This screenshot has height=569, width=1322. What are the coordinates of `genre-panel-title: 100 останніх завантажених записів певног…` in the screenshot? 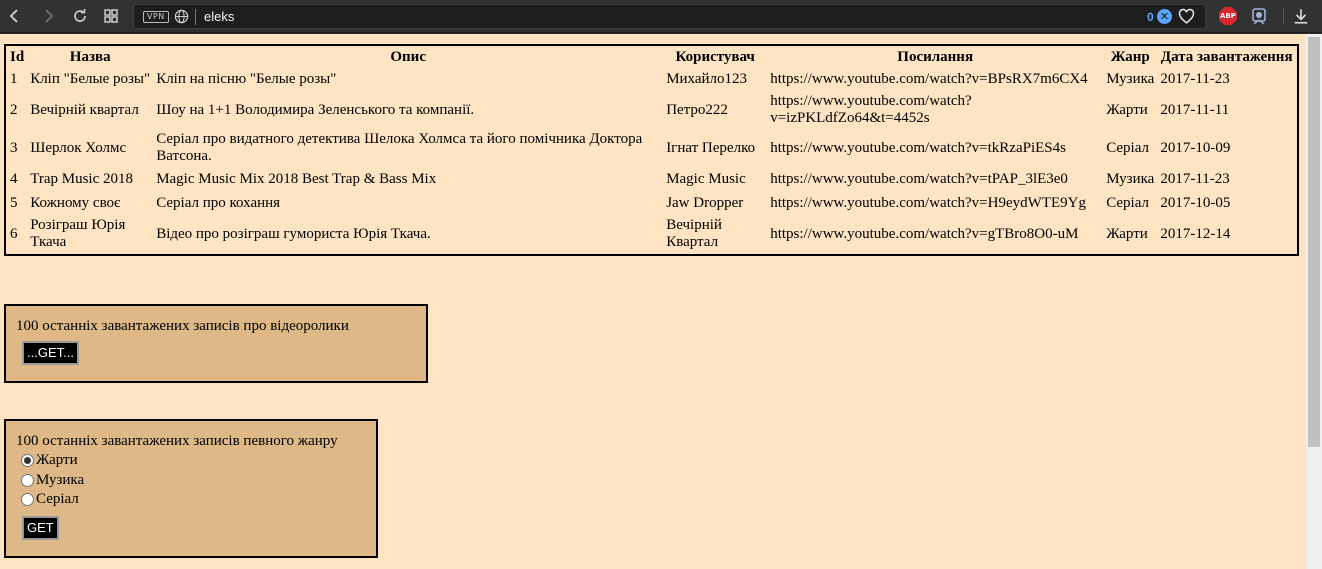 It's located at (177, 441).